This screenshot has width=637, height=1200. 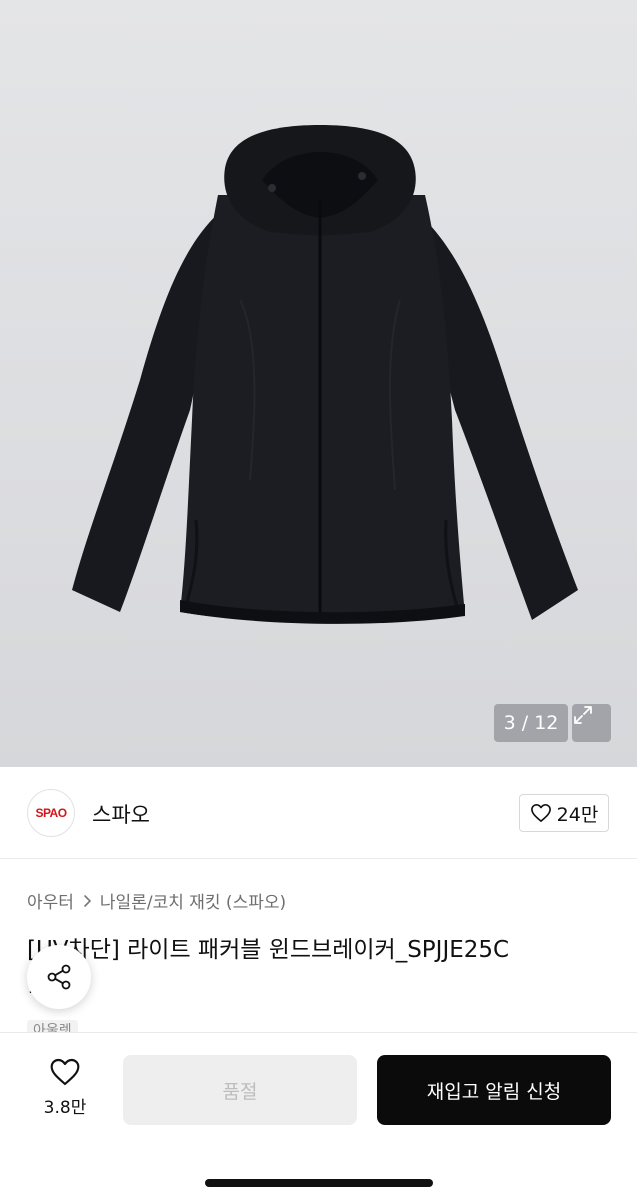 What do you see at coordinates (65, 1087) in the screenshot?
I see `wishlist-button: 3.8만` at bounding box center [65, 1087].